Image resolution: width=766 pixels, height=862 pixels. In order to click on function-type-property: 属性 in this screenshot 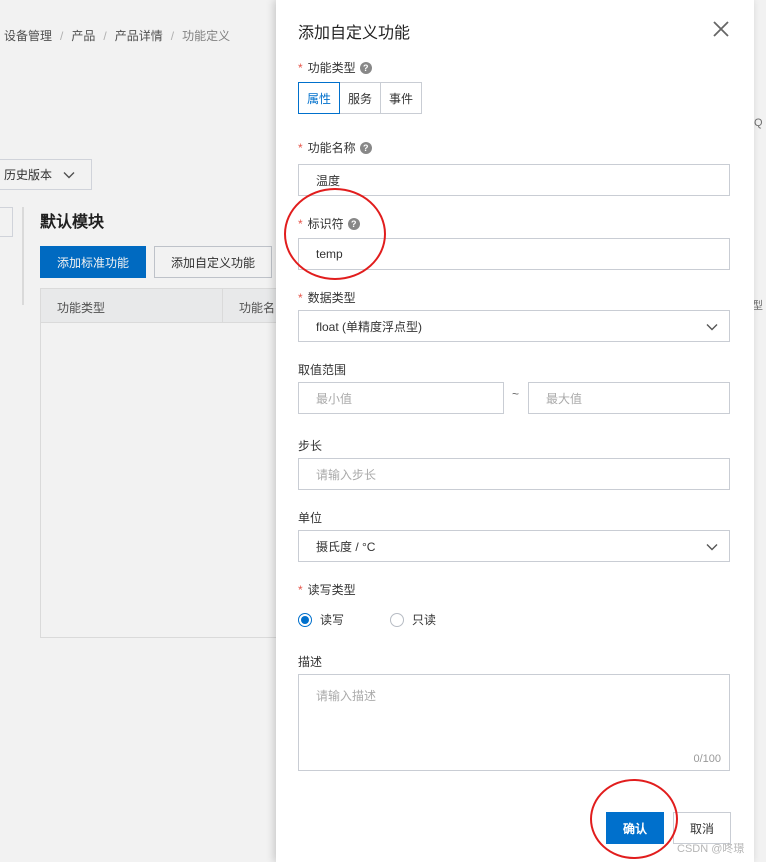, I will do `click(319, 98)`.